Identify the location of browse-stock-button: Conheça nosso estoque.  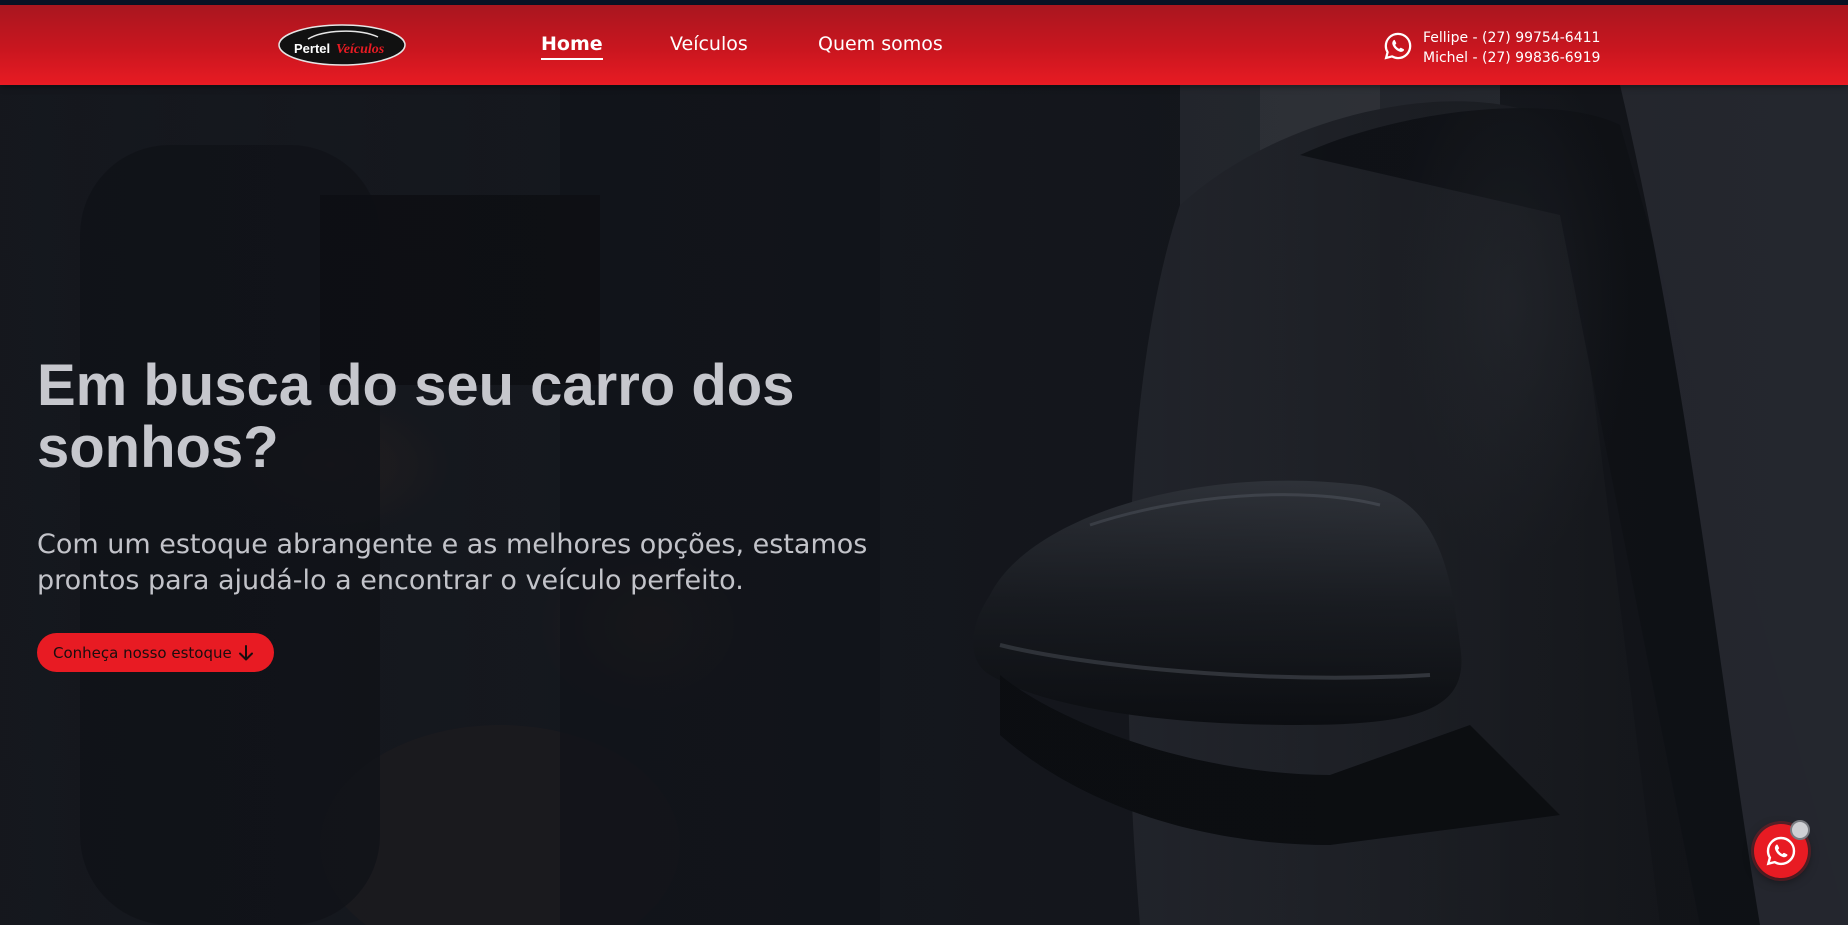
(155, 652).